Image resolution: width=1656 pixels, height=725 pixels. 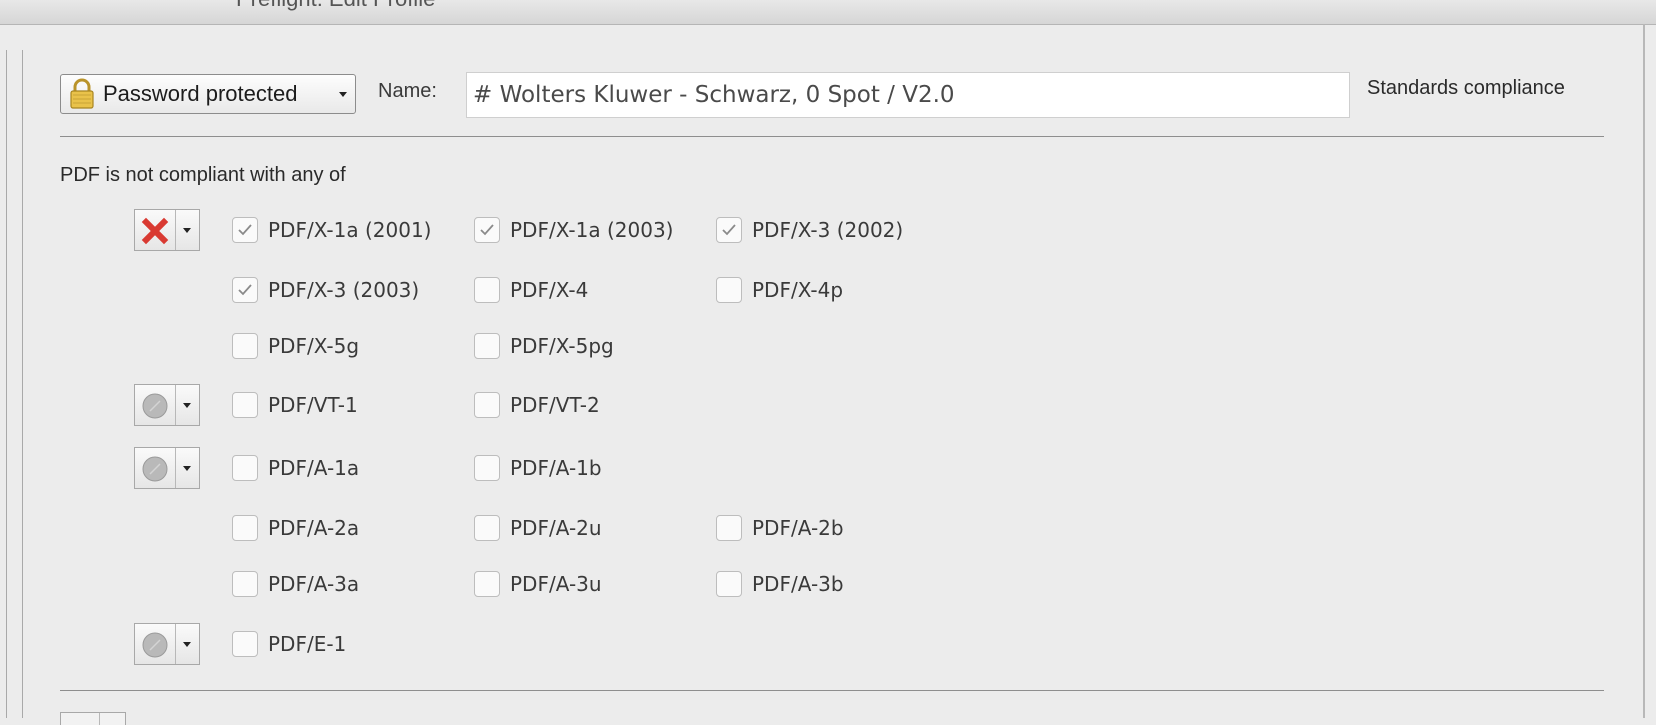 What do you see at coordinates (200, 93) in the screenshot?
I see `password-protected-label: Password protected` at bounding box center [200, 93].